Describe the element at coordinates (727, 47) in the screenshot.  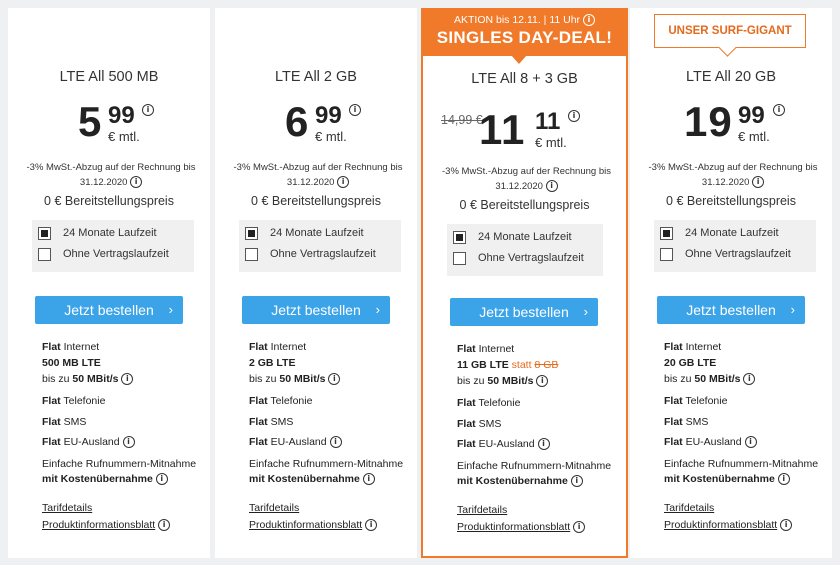
I see `badge-pointer` at that location.